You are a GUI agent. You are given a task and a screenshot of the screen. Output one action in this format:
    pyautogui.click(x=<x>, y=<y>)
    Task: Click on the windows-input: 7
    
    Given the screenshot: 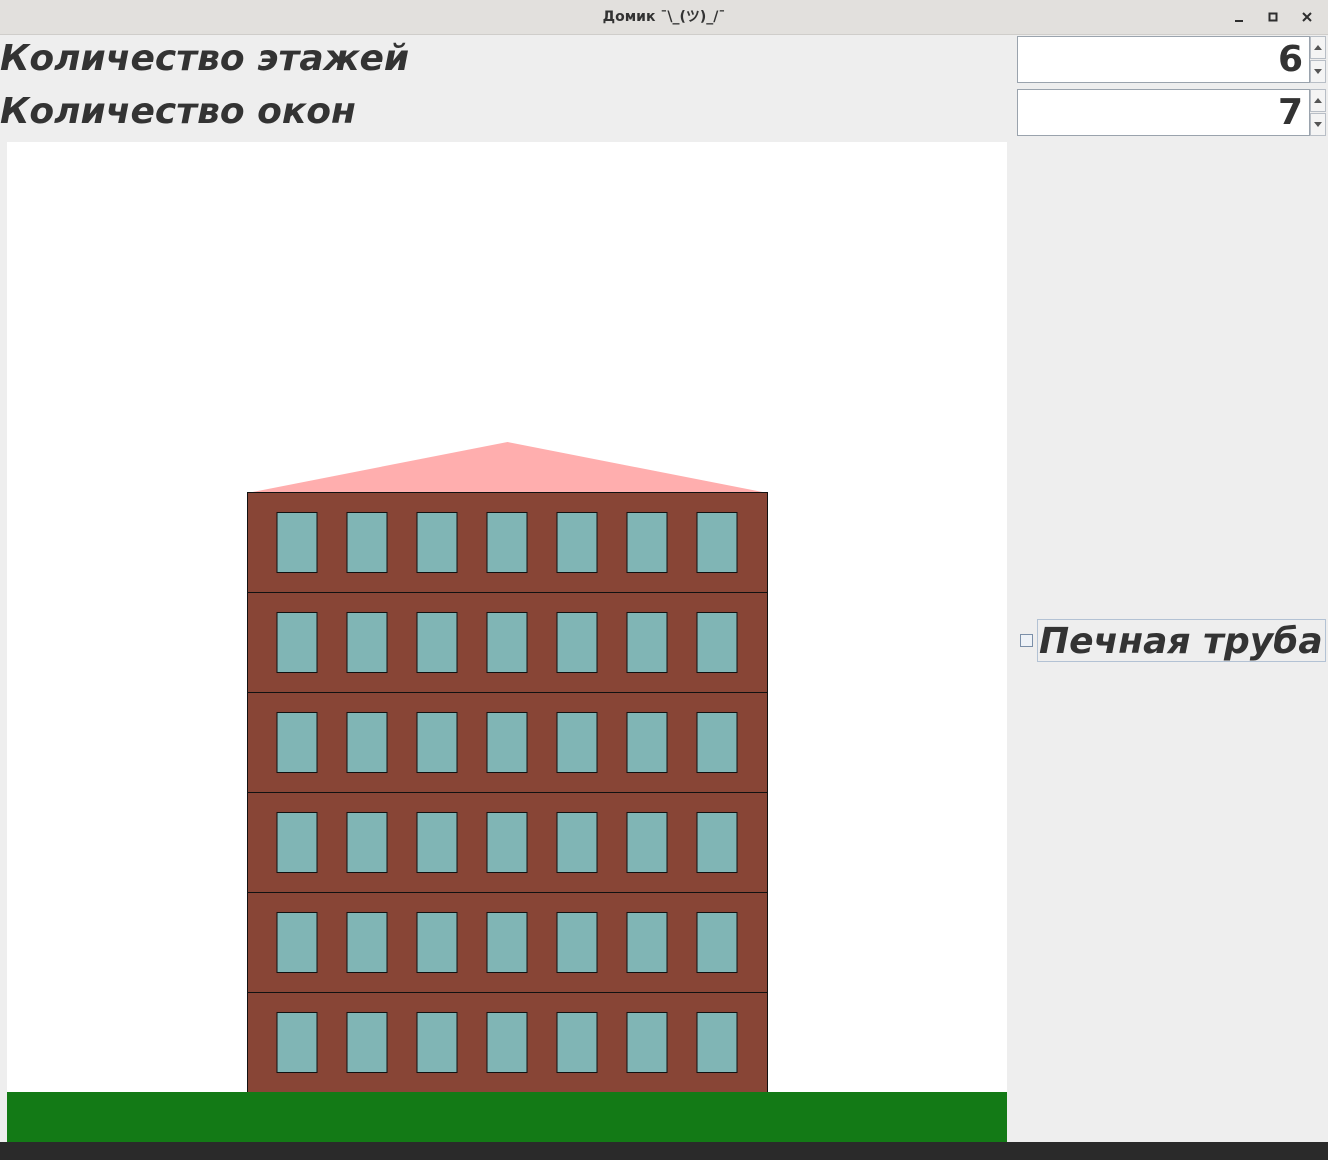 What is the action you would take?
    pyautogui.click(x=1163, y=112)
    